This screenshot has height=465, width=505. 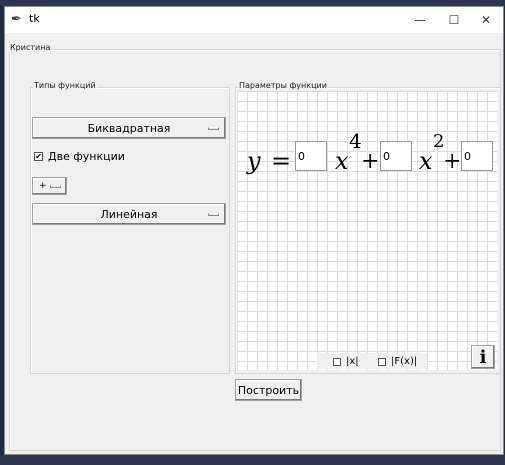 I want to click on feather-icon: ✒, so click(x=16, y=19).